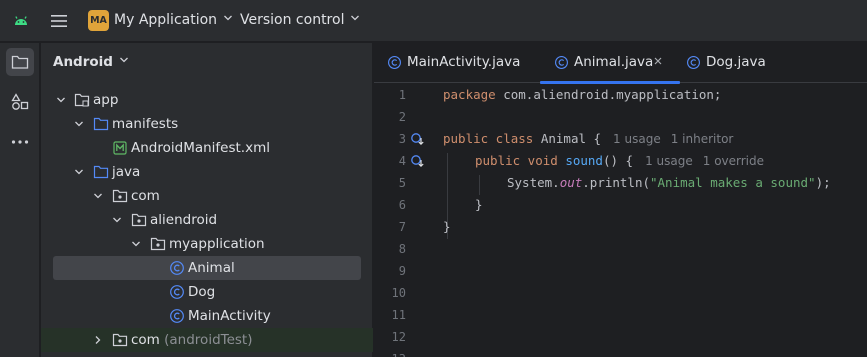  Describe the element at coordinates (390, 352) in the screenshot. I see `line-number: 13` at that location.